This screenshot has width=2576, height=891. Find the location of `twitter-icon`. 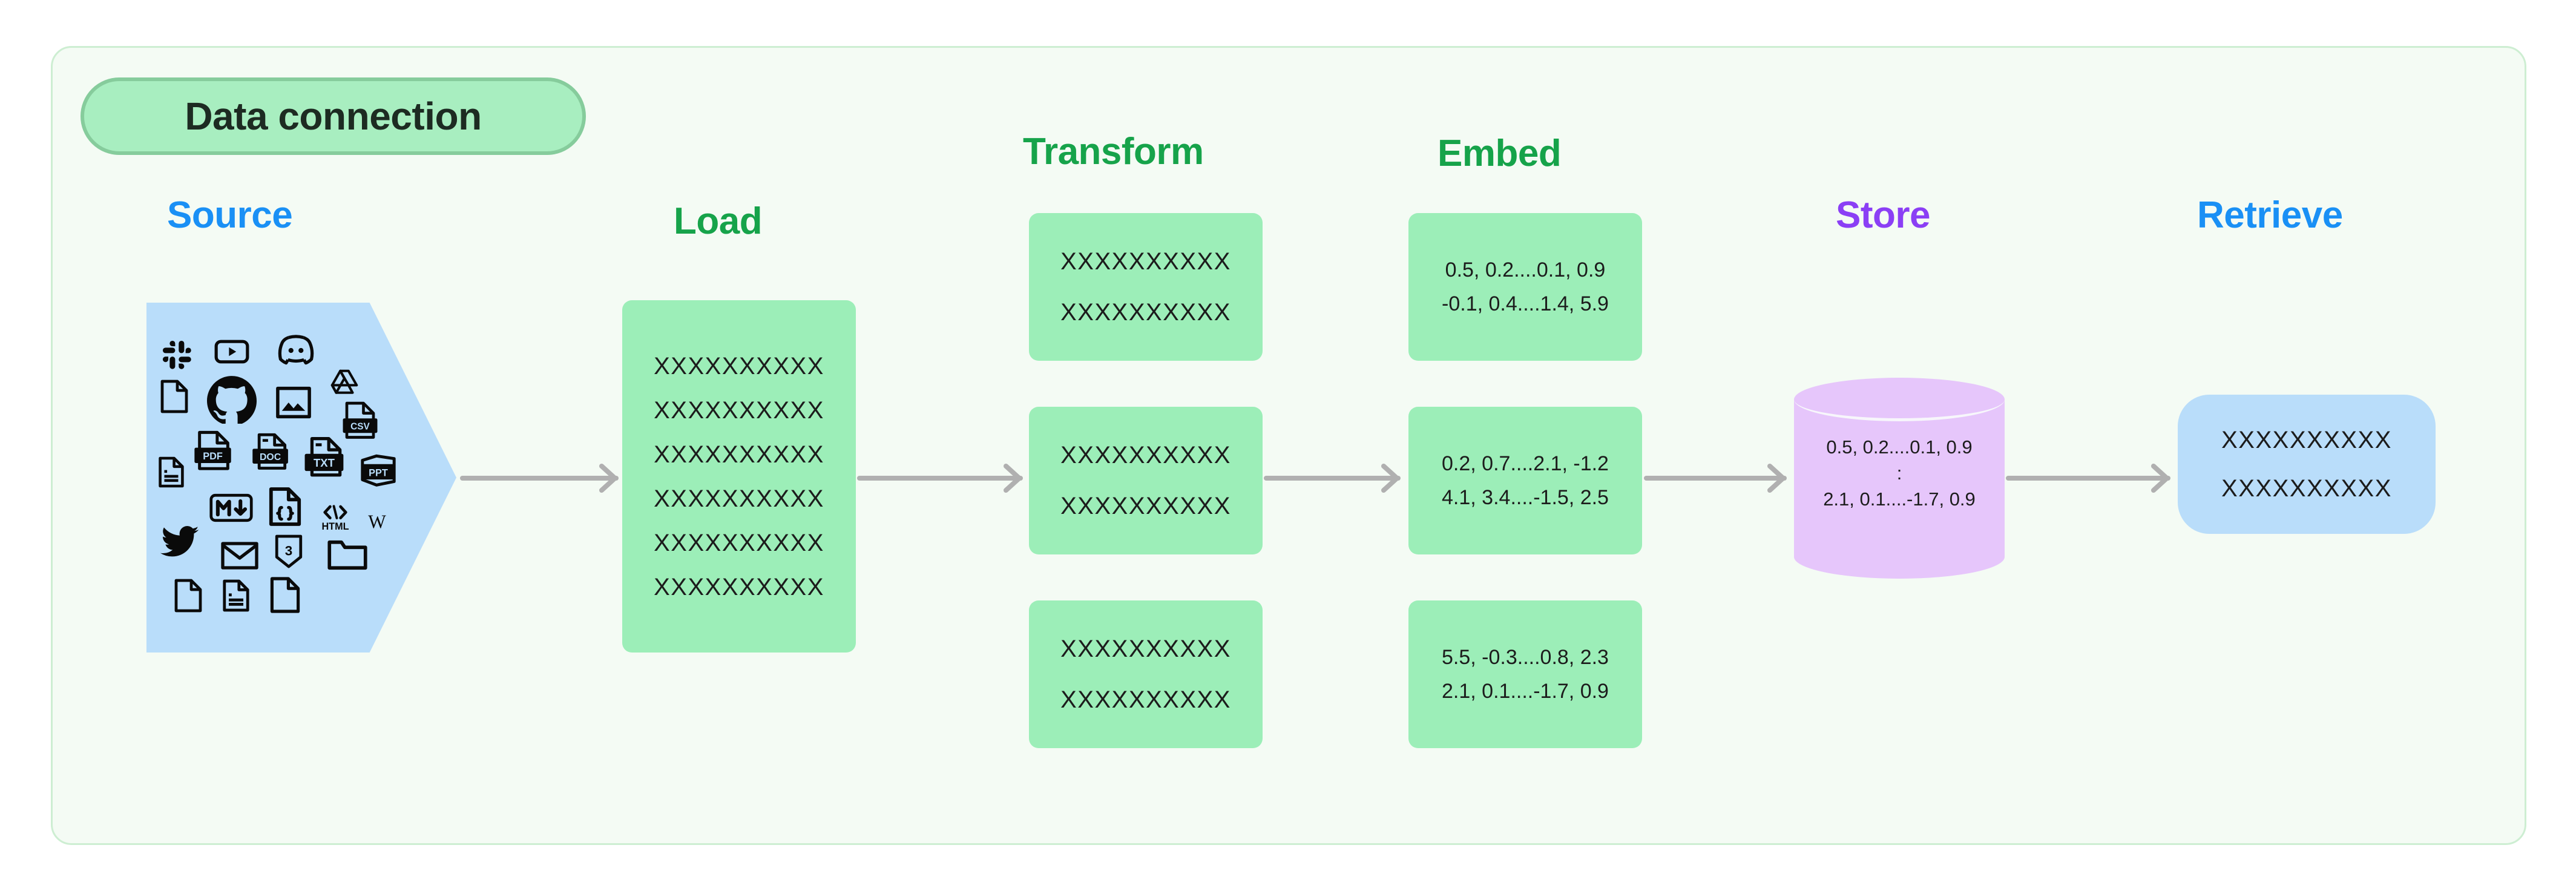

twitter-icon is located at coordinates (180, 543).